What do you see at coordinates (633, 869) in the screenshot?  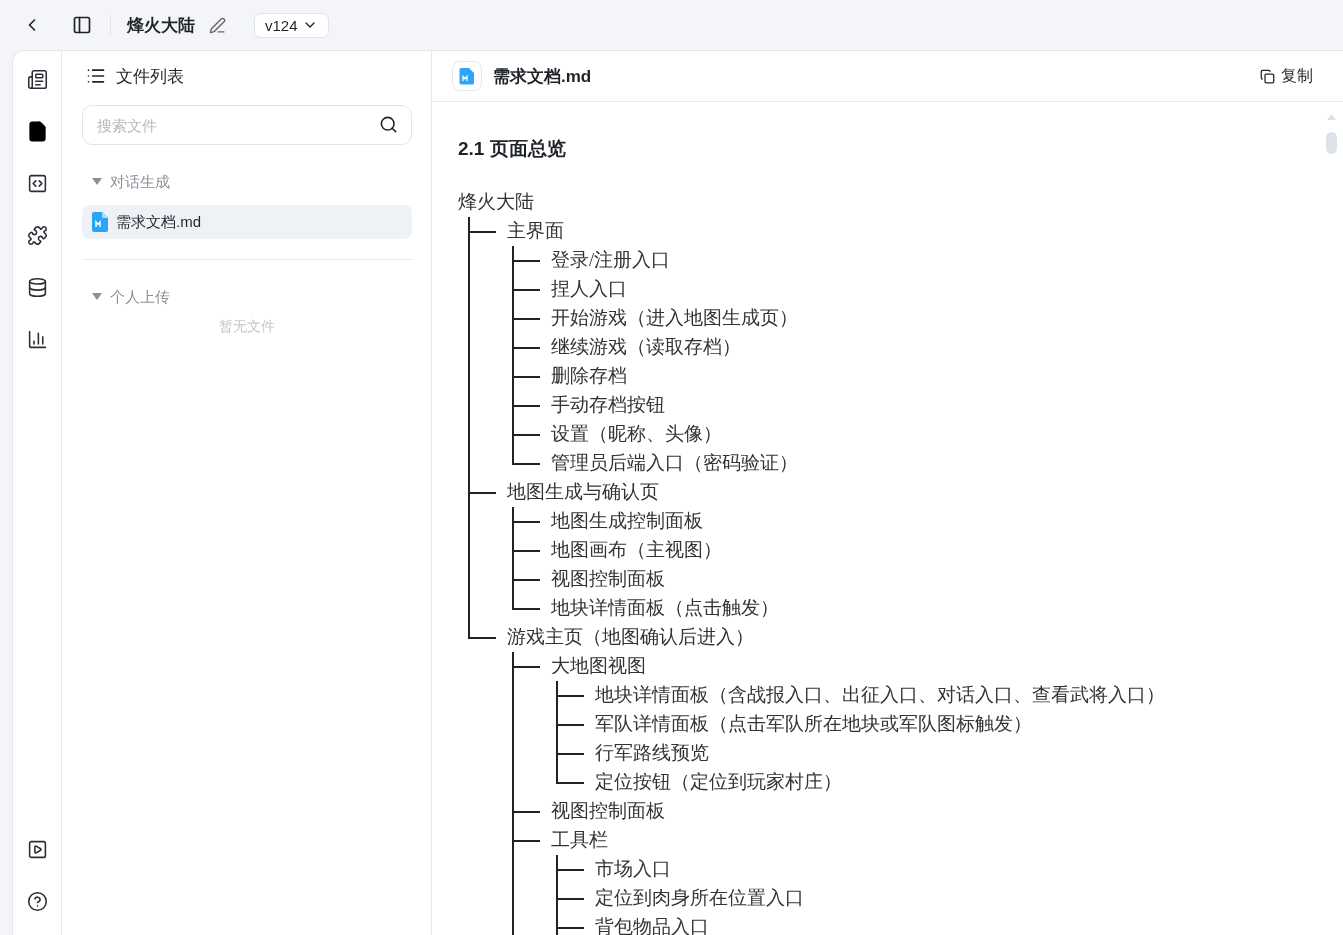 I see `tree-item: 市场入口` at bounding box center [633, 869].